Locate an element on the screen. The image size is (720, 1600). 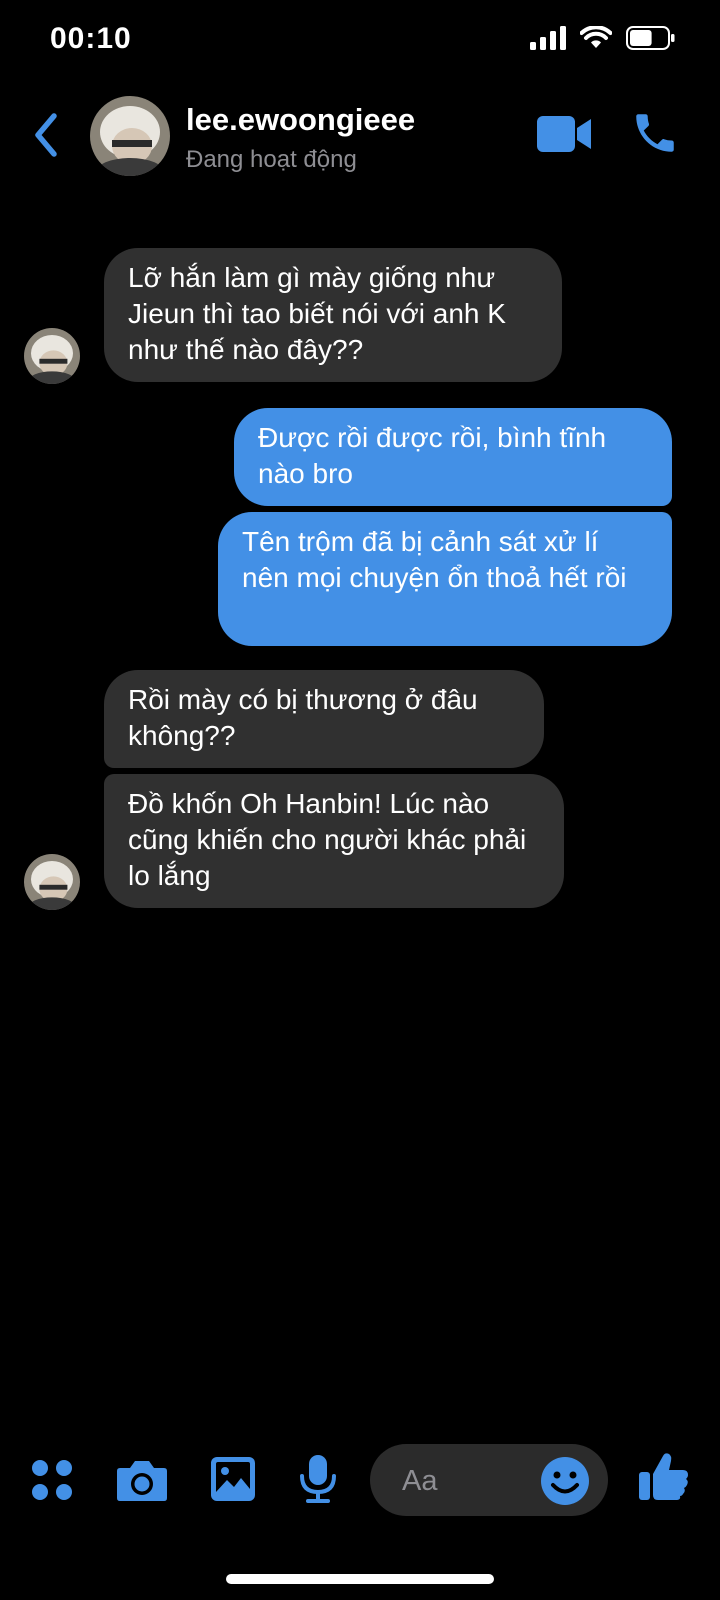
back-button is located at coordinates (48, 135).